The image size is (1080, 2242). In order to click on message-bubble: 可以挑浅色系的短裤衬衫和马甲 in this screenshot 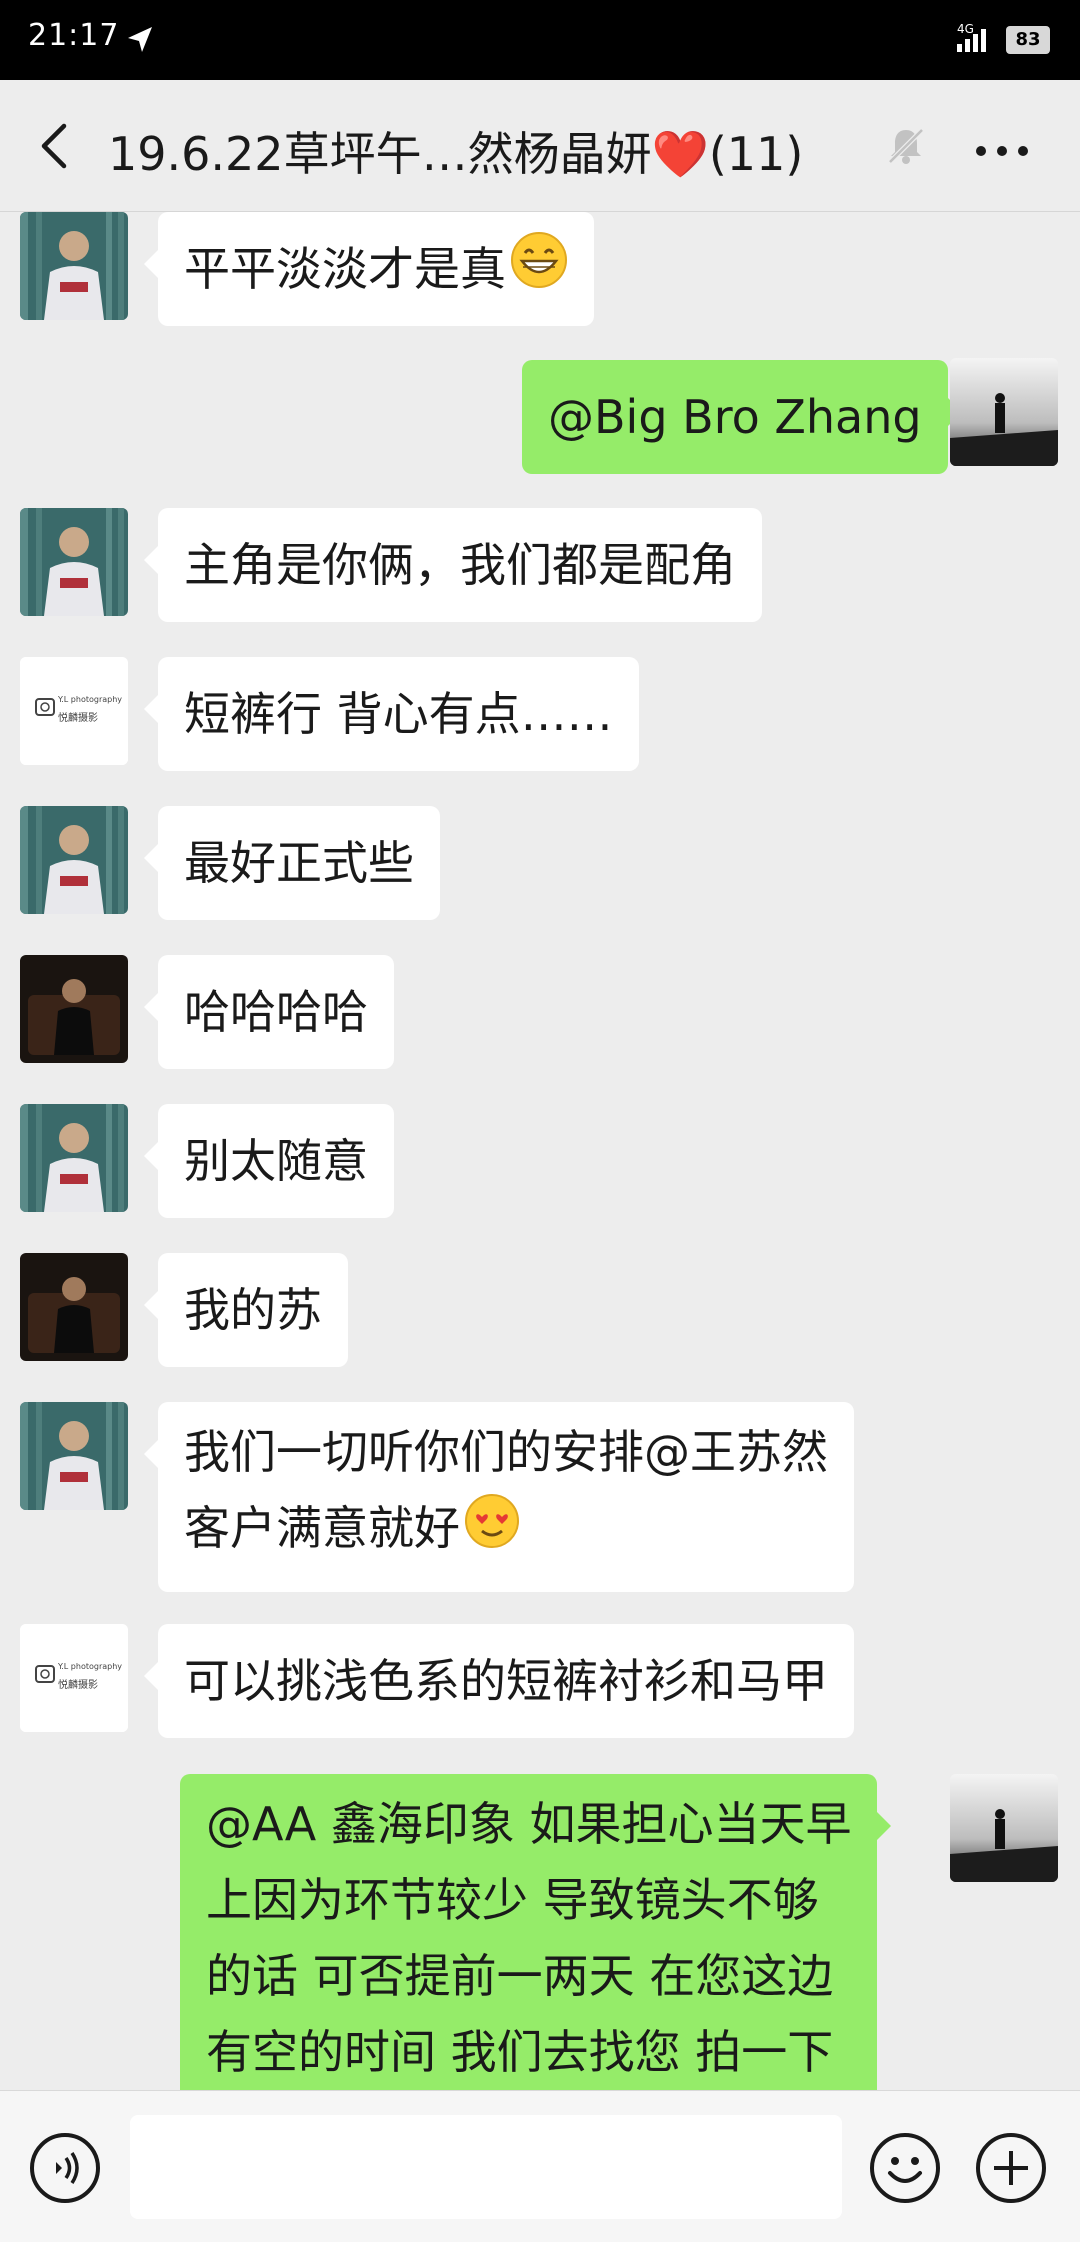, I will do `click(499, 1681)`.